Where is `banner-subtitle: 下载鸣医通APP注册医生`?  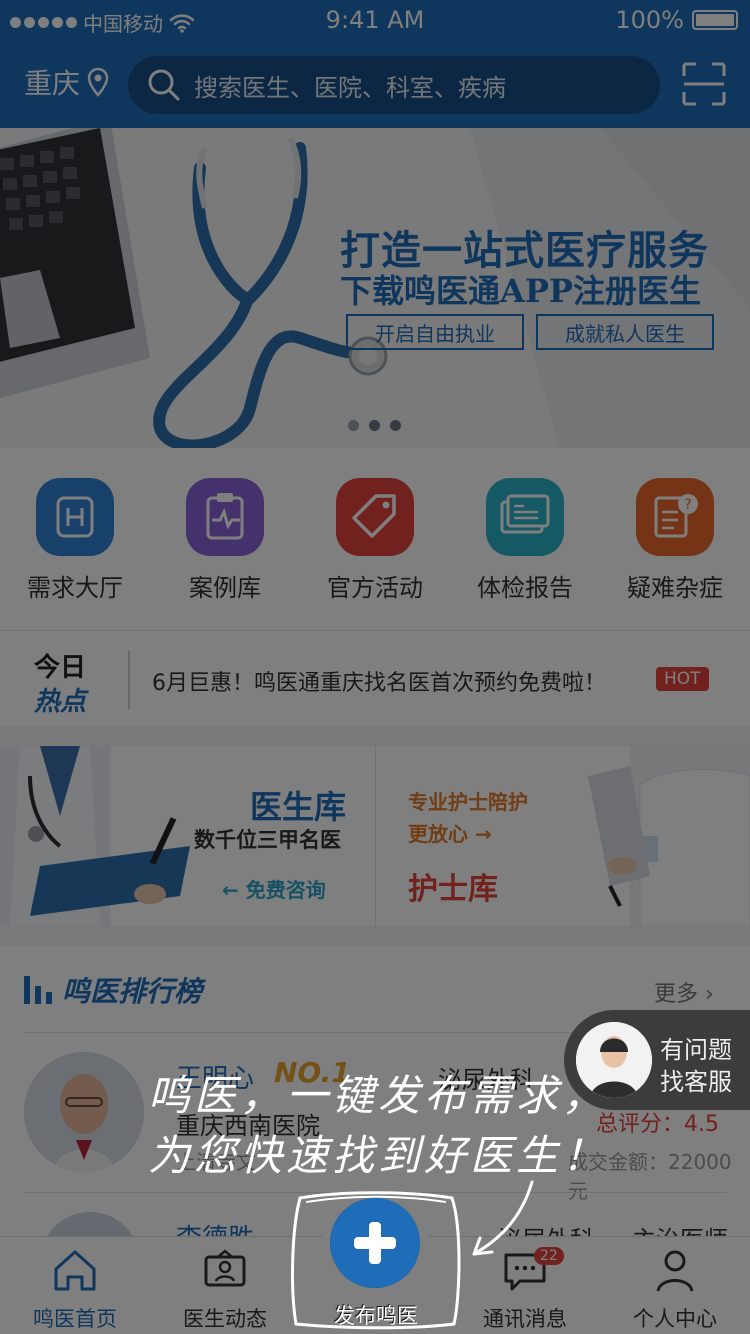 banner-subtitle: 下载鸣医通APP注册医生 is located at coordinates (520, 291).